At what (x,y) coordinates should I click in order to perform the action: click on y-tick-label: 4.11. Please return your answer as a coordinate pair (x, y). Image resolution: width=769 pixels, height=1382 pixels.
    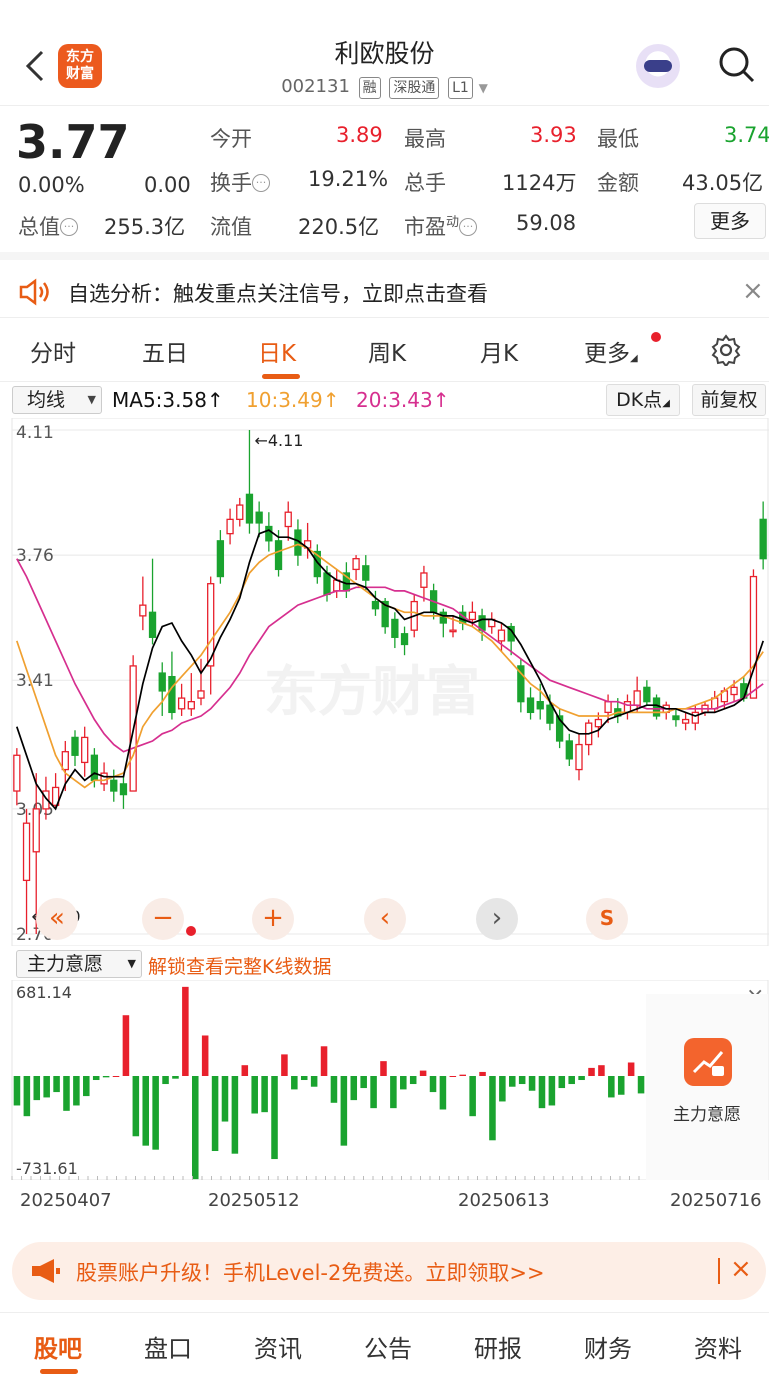
    Looking at the image, I should click on (35, 433).